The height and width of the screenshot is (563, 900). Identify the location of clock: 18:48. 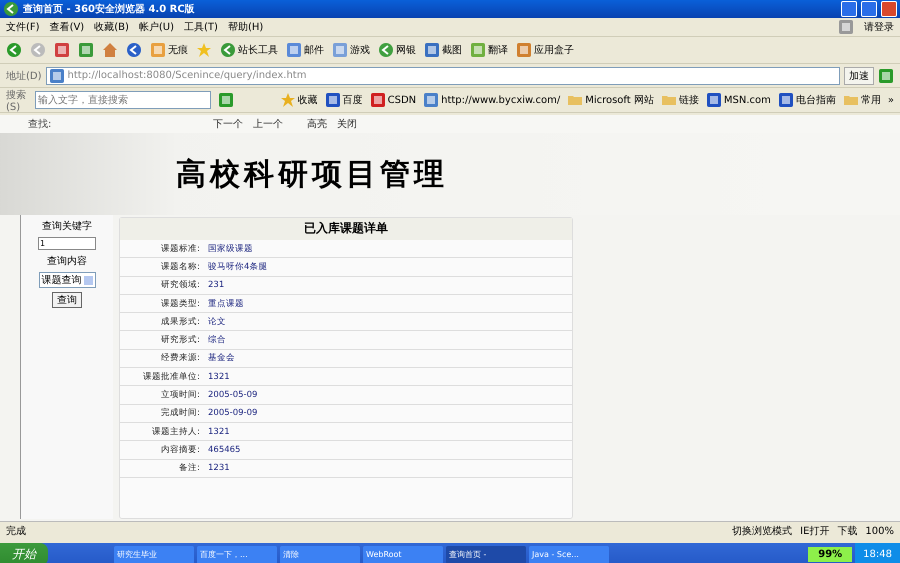
(877, 554).